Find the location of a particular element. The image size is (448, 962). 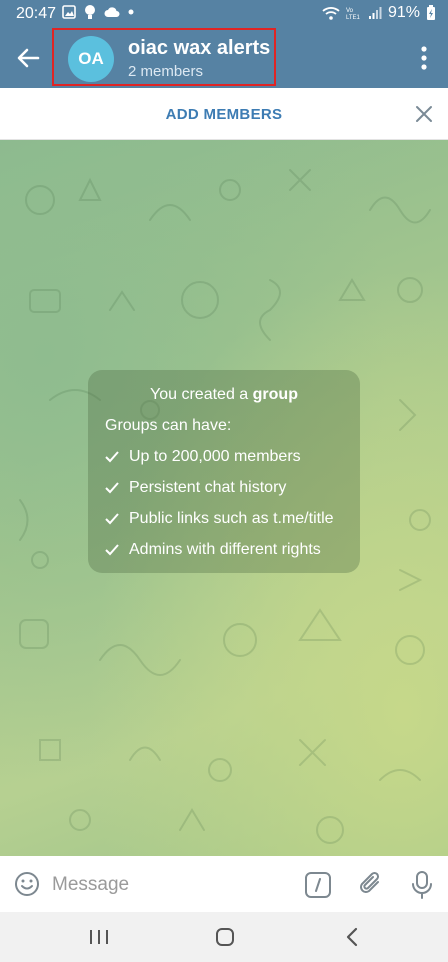

wifi-icon is located at coordinates (331, 13).